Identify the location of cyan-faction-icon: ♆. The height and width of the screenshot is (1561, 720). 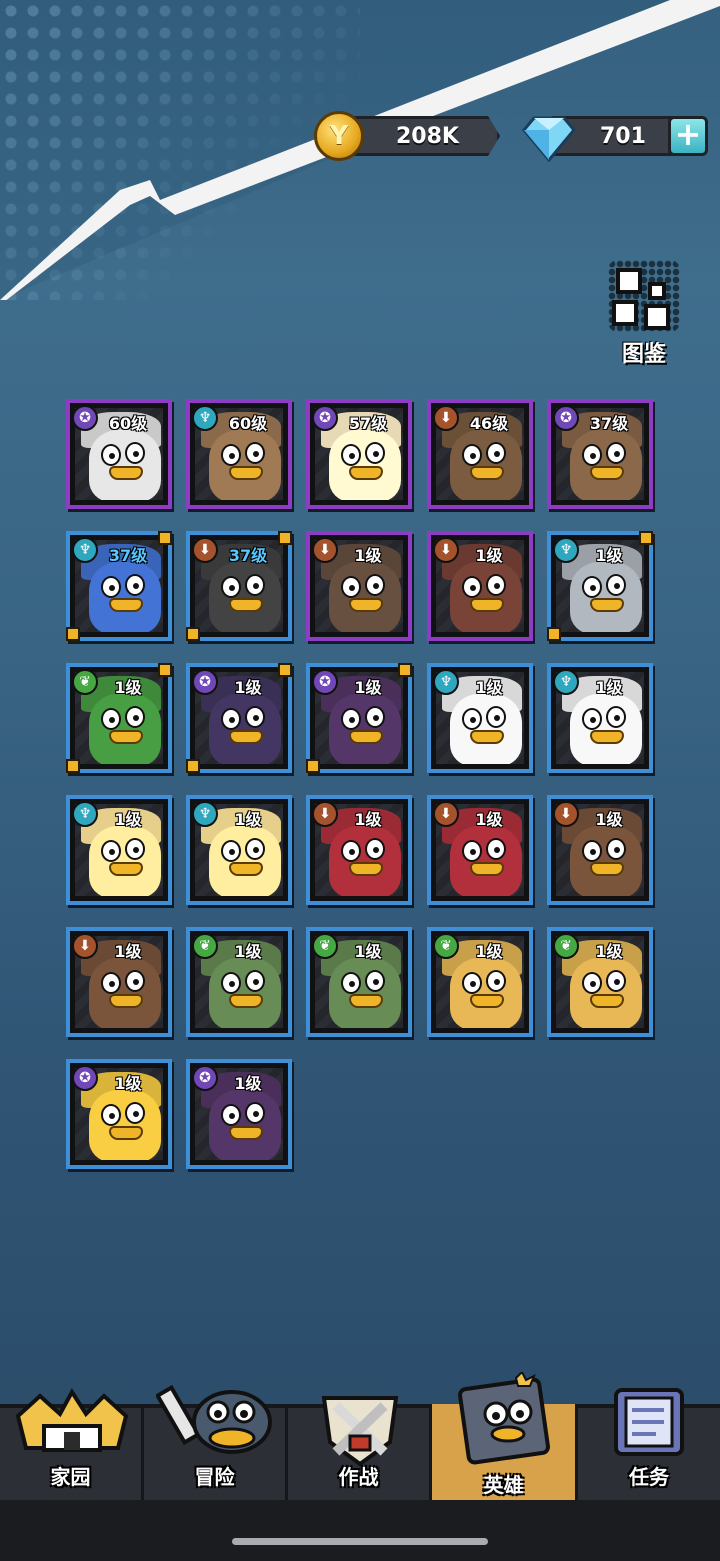
(446, 682).